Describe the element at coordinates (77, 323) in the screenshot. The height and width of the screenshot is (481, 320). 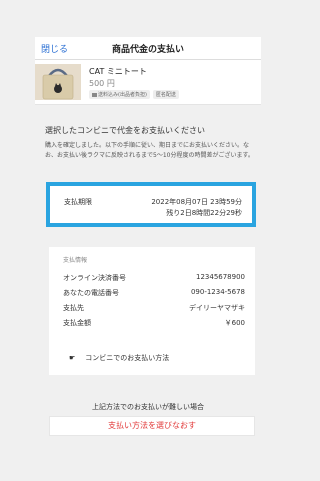
I see `info-key: 支払金額` at that location.